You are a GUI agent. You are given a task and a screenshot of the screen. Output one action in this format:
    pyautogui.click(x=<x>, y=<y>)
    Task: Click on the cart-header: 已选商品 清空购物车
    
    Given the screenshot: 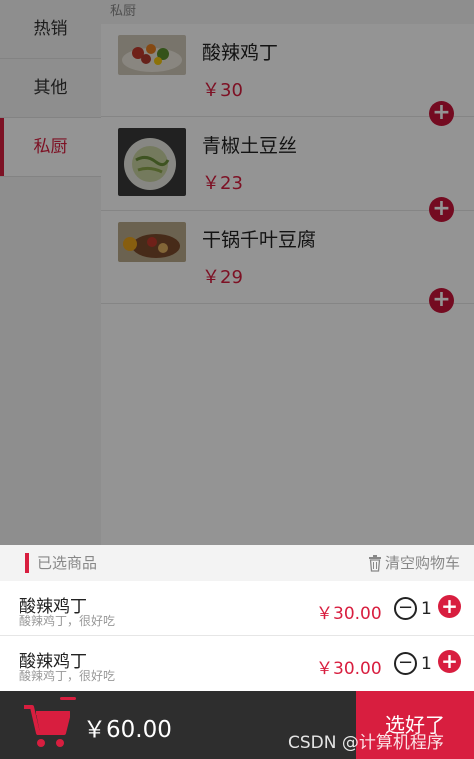 What is the action you would take?
    pyautogui.click(x=237, y=563)
    